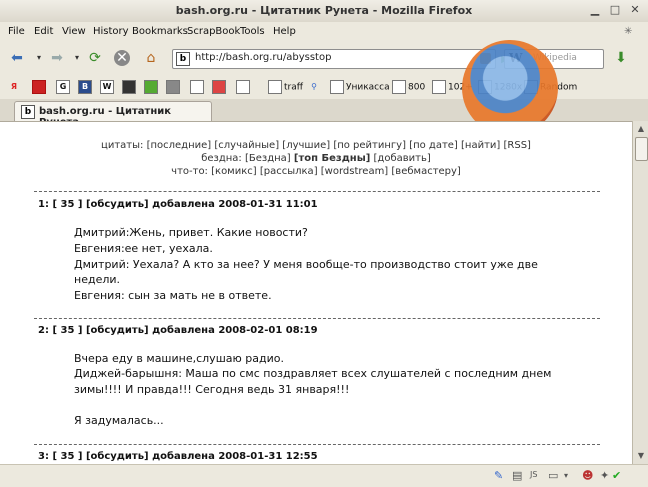 The width and height of the screenshot is (648, 487). I want to click on scroll-up-icon: ▲, so click(641, 129).